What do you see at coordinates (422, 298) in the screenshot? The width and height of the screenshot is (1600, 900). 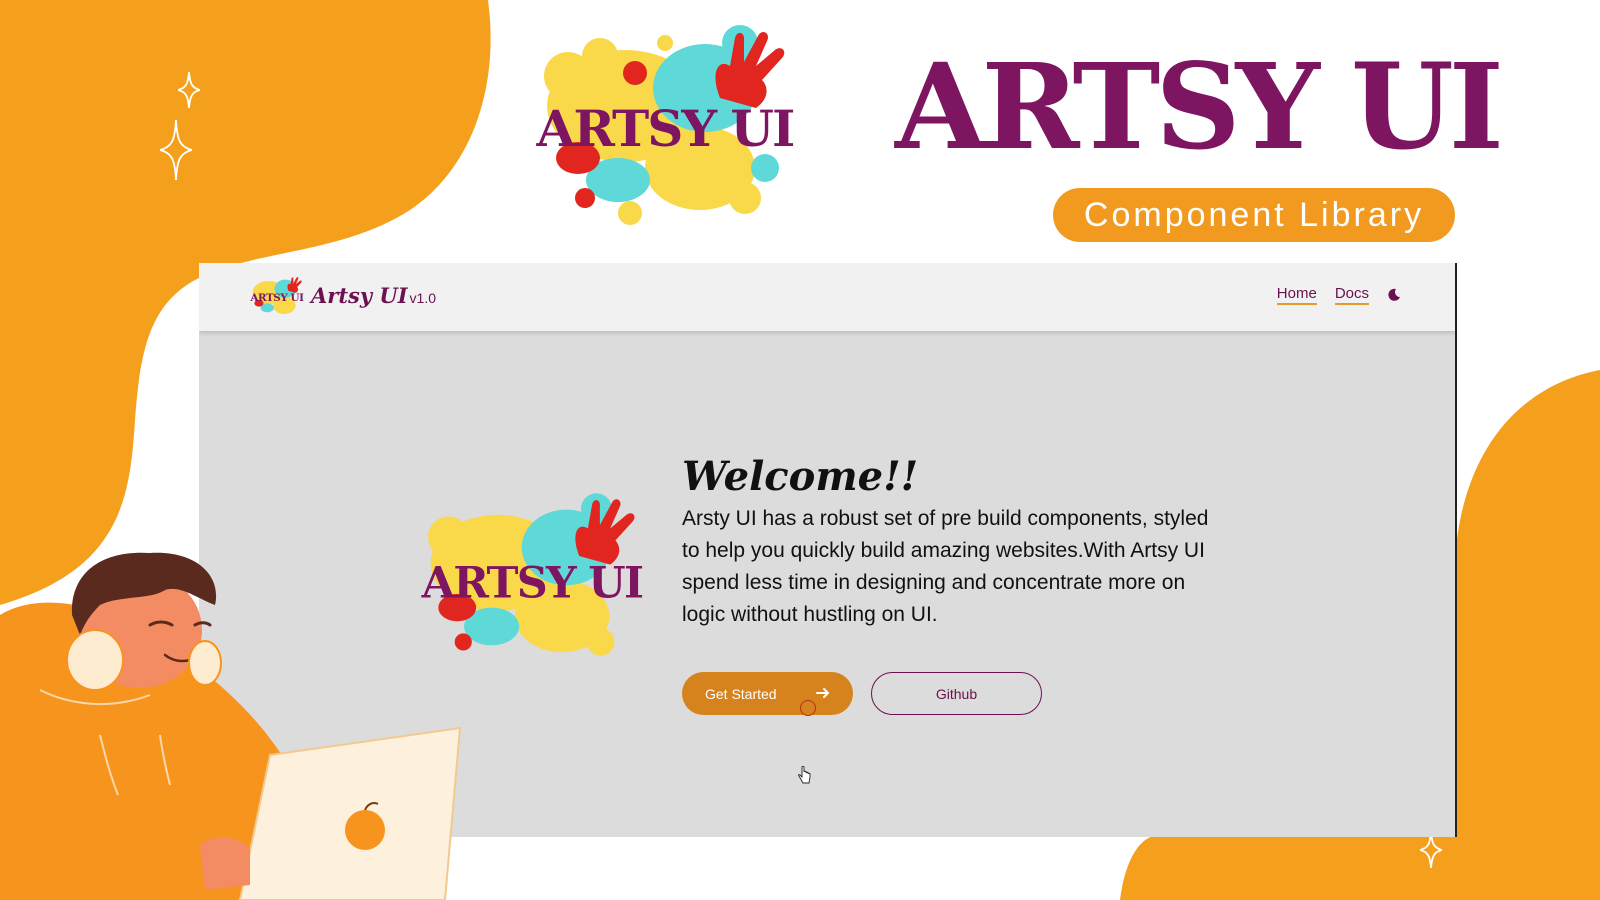 I see `nav-version: v1.0` at bounding box center [422, 298].